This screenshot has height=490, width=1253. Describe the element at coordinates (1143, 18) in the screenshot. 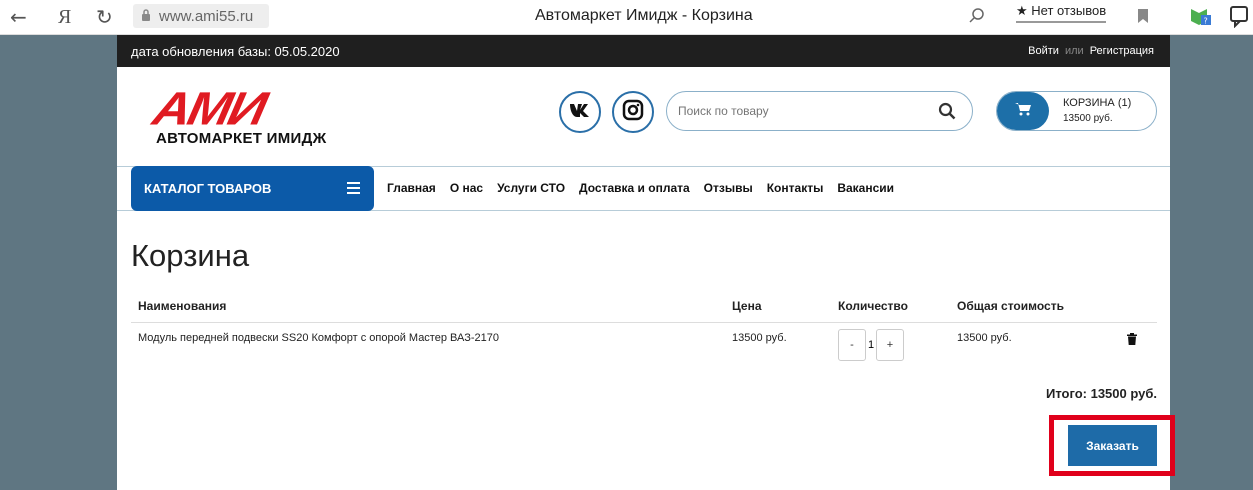

I see `bookmark-icon` at that location.